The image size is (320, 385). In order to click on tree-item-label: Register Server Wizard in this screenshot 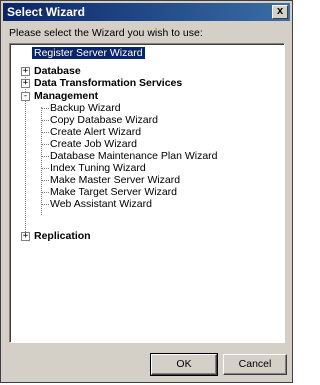, I will do `click(88, 53)`.